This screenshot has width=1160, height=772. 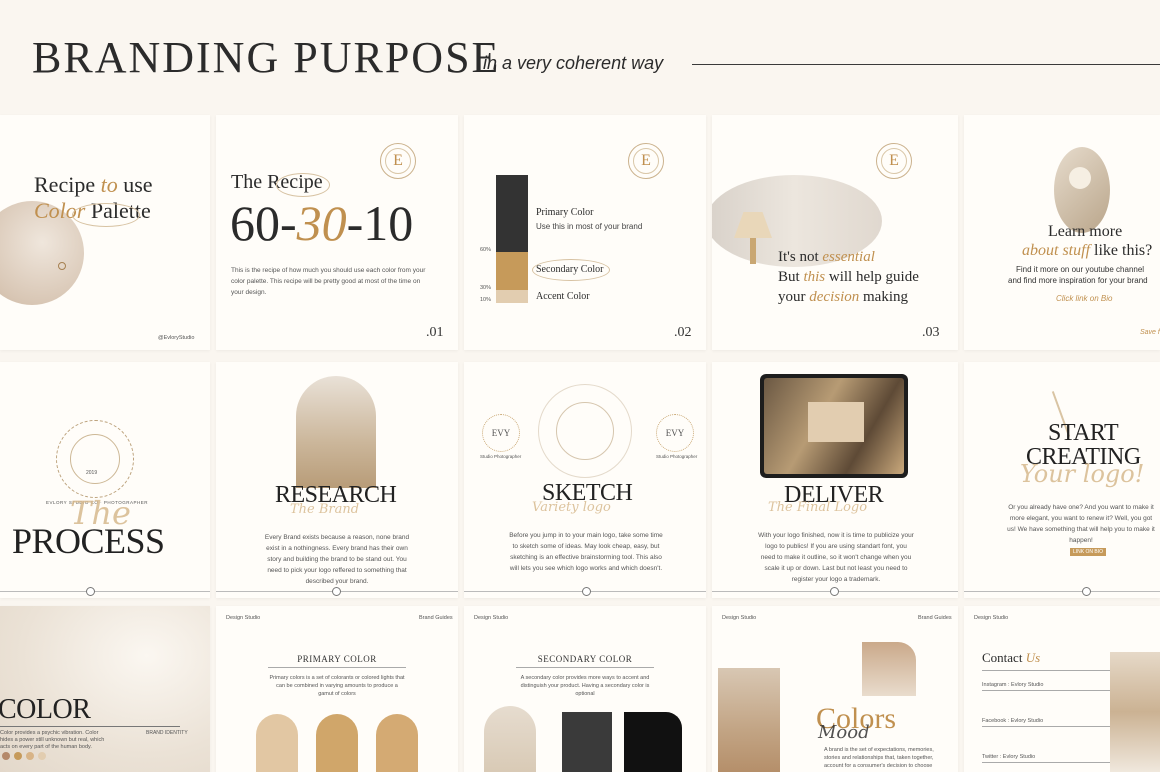 I want to click on start-script: Your logo!, so click(x=1082, y=474).